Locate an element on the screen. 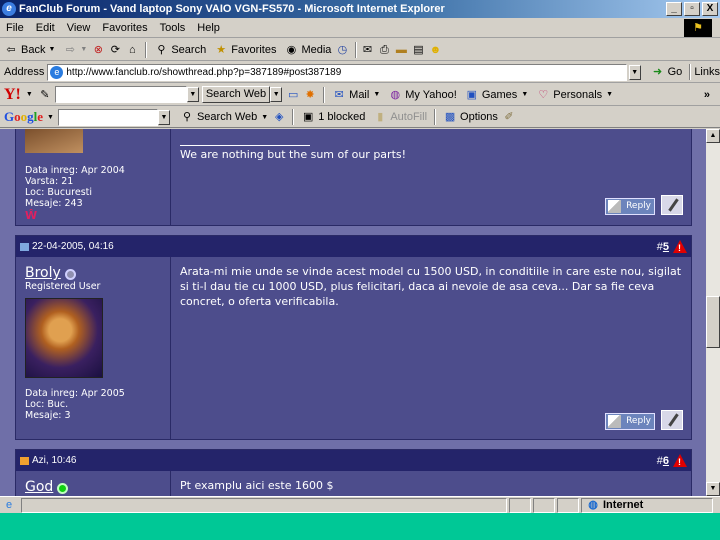 Image resolution: width=720 pixels, height=540 pixels. search-icon: ⚲ is located at coordinates (161, 49).